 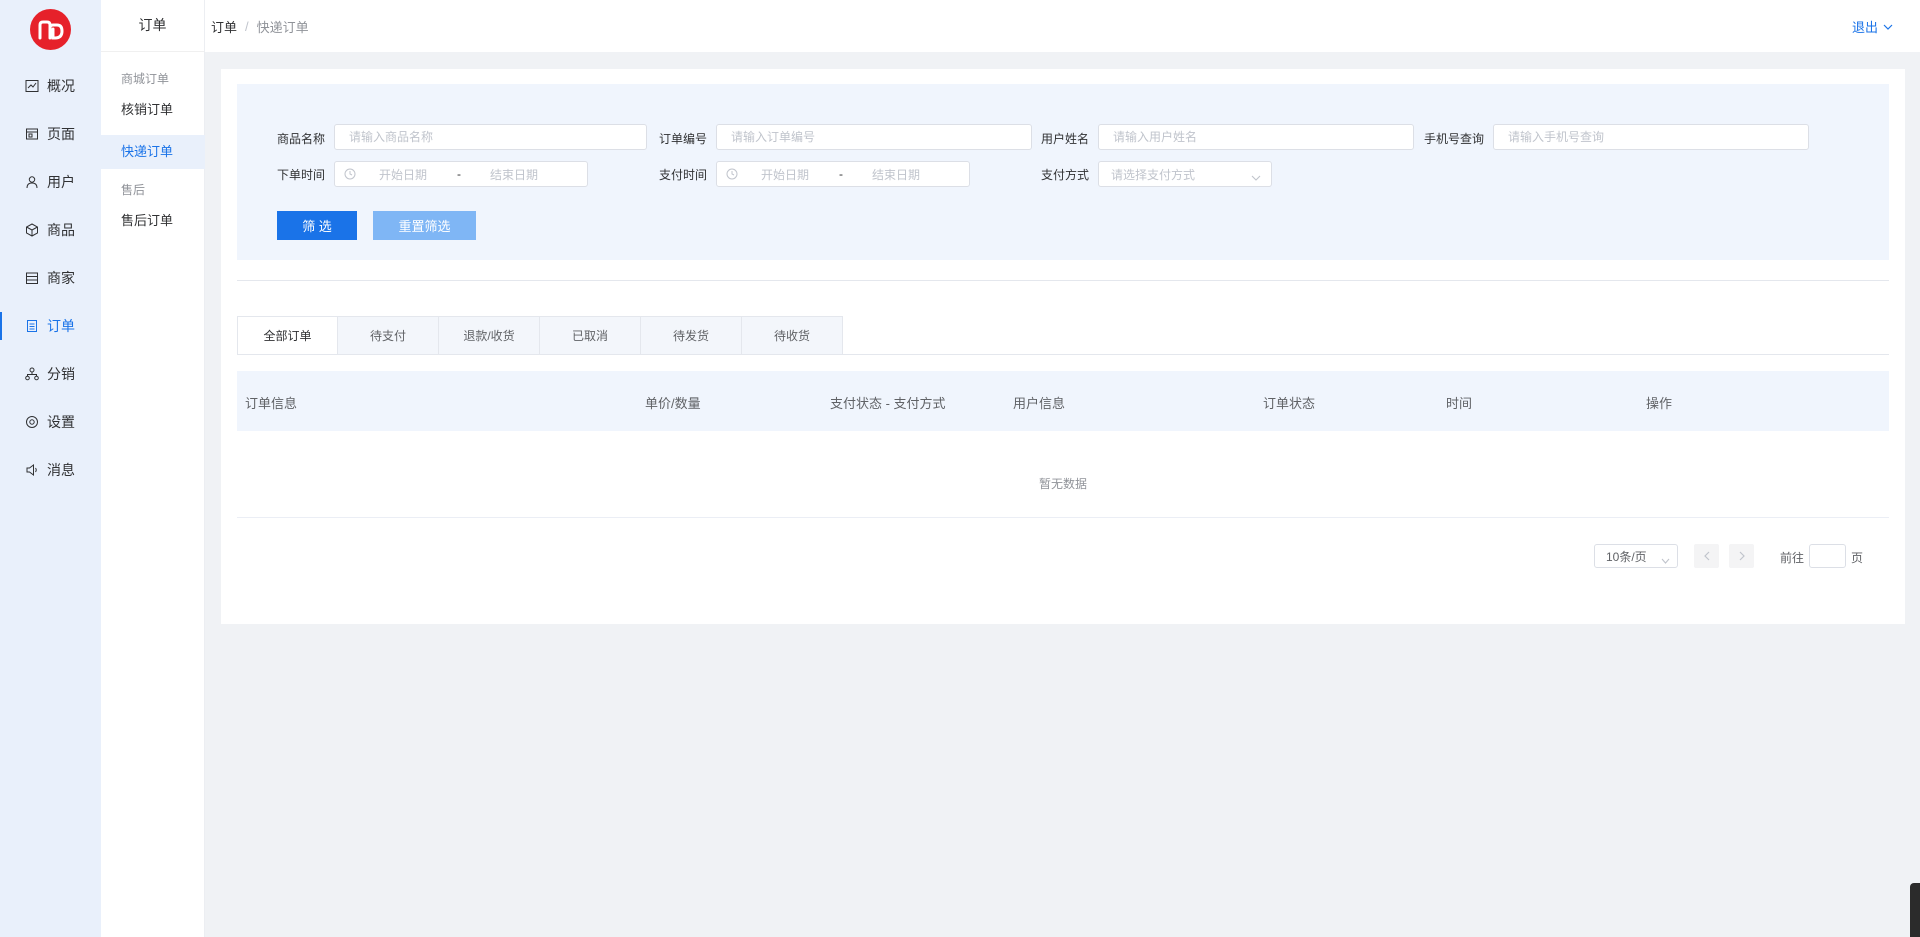 What do you see at coordinates (61, 230) in the screenshot?
I see `nav-label: 商品` at bounding box center [61, 230].